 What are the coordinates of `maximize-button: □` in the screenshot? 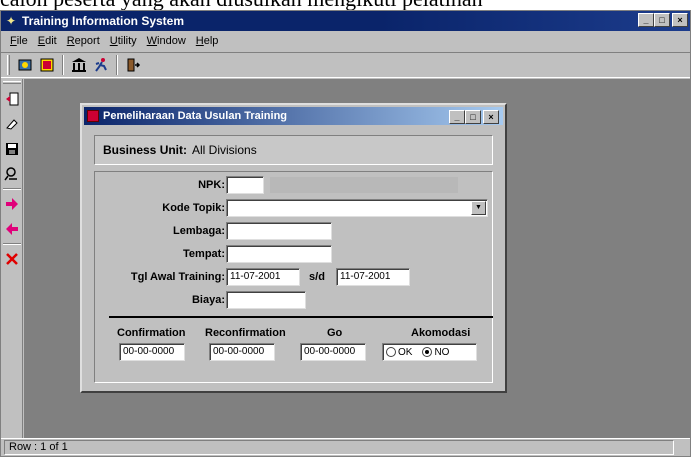 It's located at (662, 20).